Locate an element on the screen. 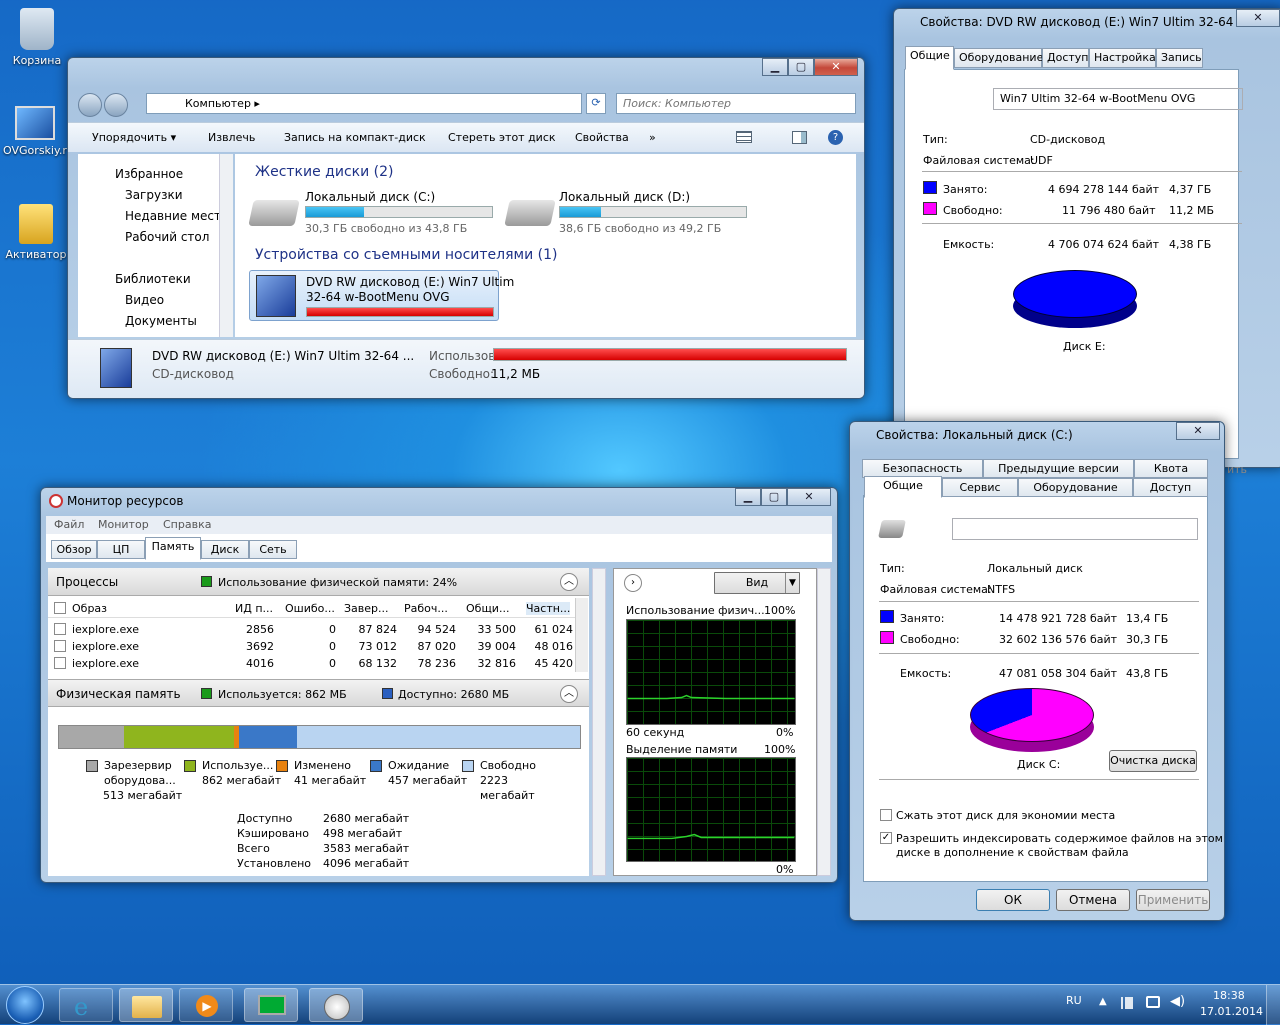  network-icon is located at coordinates (1153, 1002).